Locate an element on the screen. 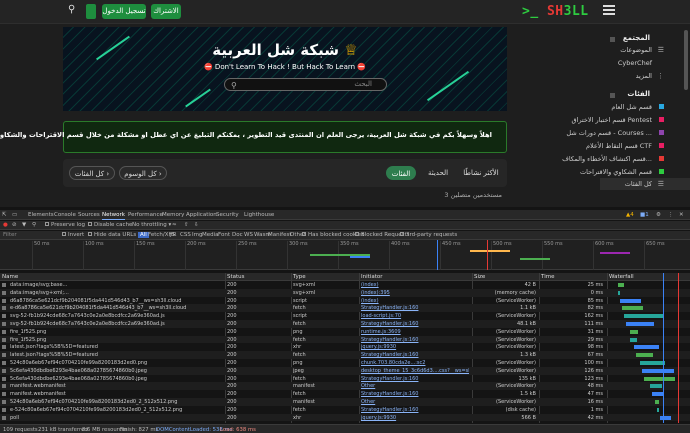 The height and width of the screenshot is (433, 690). record-icon: ● is located at coordinates (5, 225).